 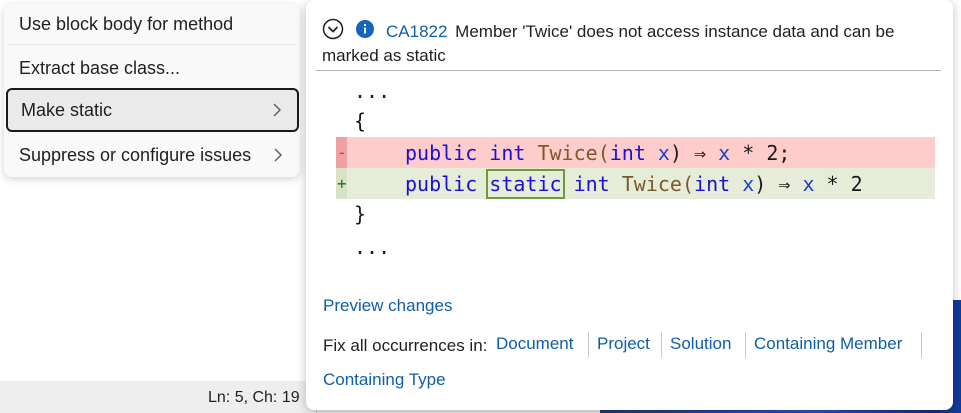 What do you see at coordinates (152, 110) in the screenshot?
I see `menu-item-make-static: Make static` at bounding box center [152, 110].